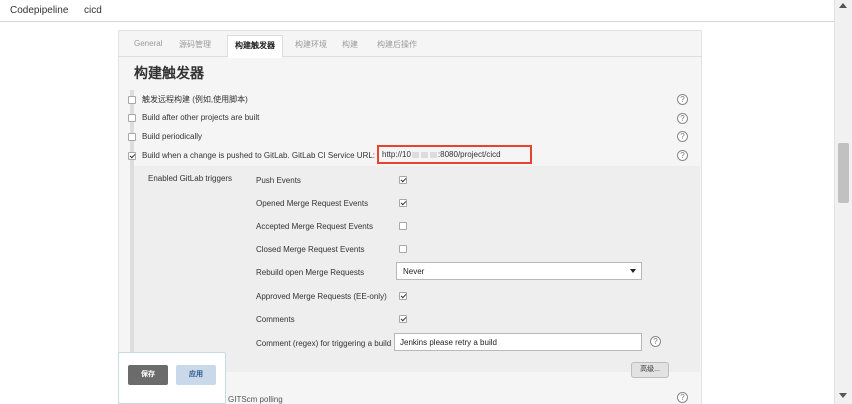 The width and height of the screenshot is (852, 404). I want to click on comment-regex-label: Comment (regex) for triggering a build, so click(324, 343).